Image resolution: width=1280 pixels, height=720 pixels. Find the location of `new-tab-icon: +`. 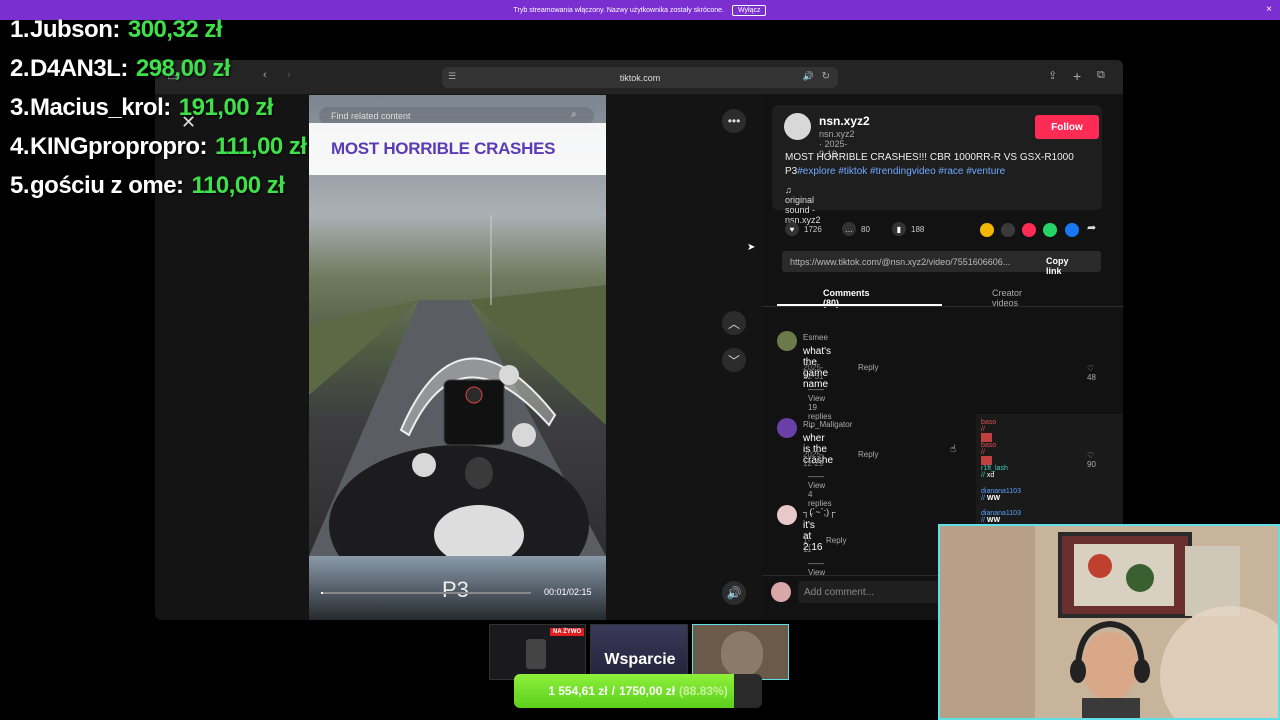

new-tab-icon: + is located at coordinates (1077, 76).